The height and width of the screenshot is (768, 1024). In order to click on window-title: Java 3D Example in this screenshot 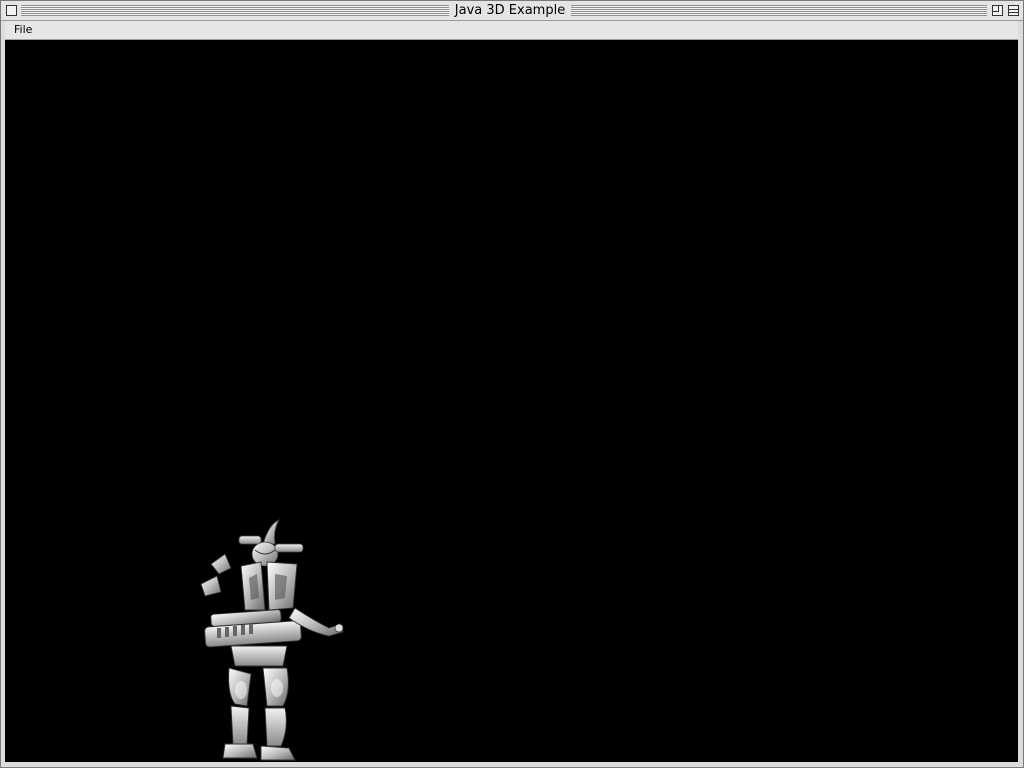, I will do `click(510, 11)`.